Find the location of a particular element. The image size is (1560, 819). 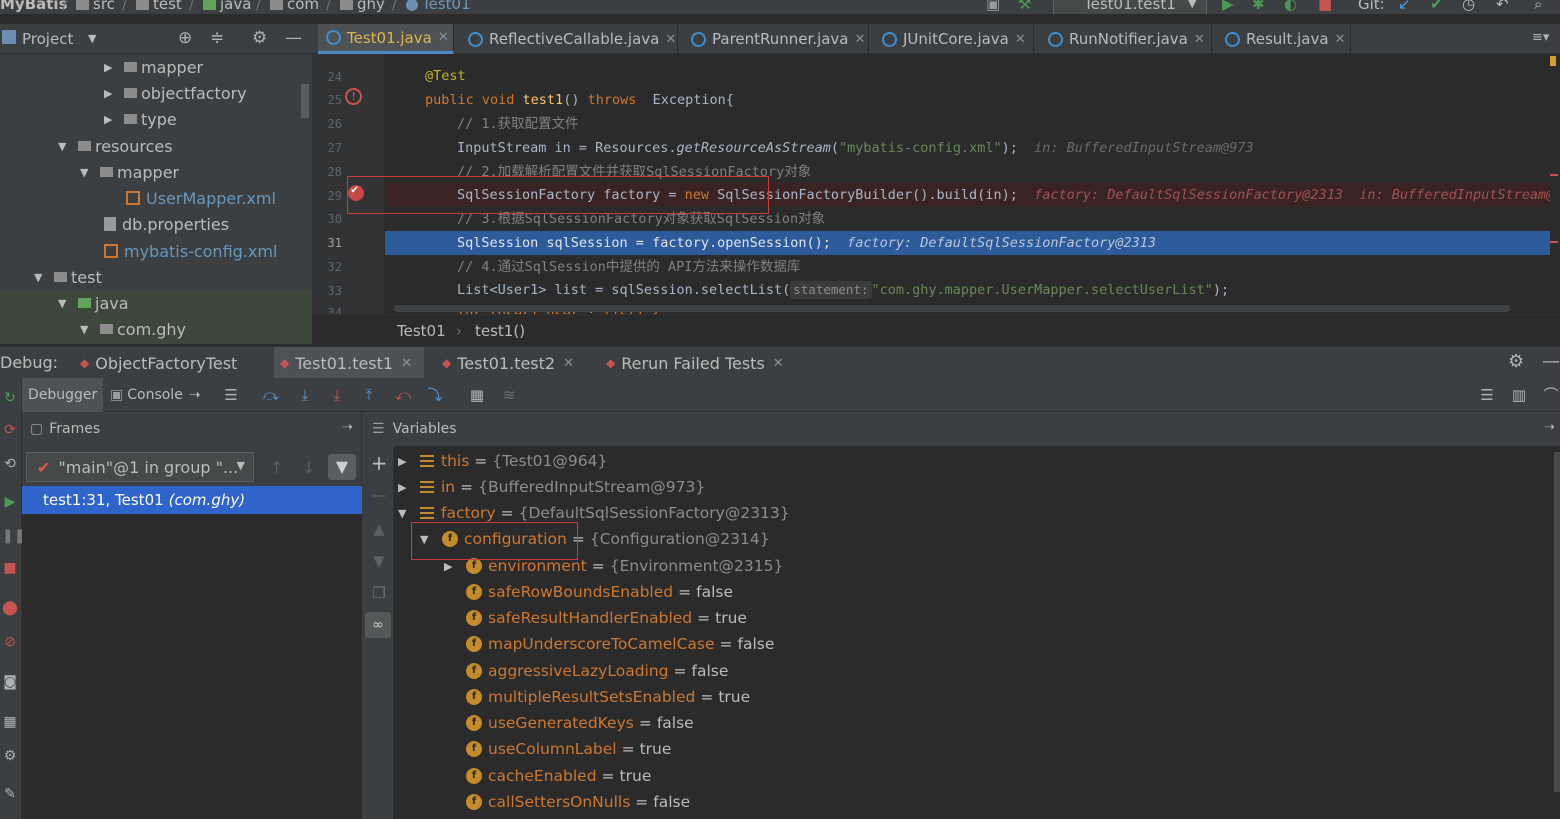

tree-item-type: ▶ type is located at coordinates (140, 119).